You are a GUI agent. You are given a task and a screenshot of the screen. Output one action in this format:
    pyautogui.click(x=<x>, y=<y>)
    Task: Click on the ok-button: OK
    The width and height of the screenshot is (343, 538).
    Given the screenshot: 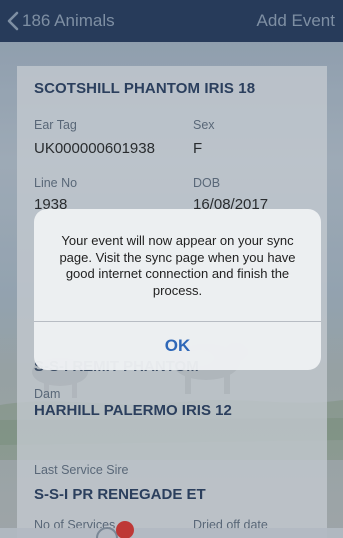 What is the action you would take?
    pyautogui.click(x=177, y=346)
    